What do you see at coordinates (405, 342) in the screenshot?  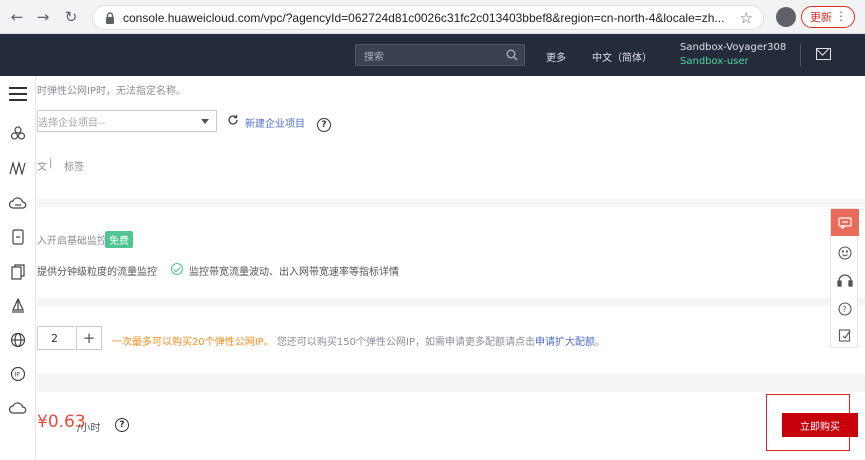 I see `quota-remaining-text: 您还可以购买150个弹性公网IP，如需申请更多配额请点击` at bounding box center [405, 342].